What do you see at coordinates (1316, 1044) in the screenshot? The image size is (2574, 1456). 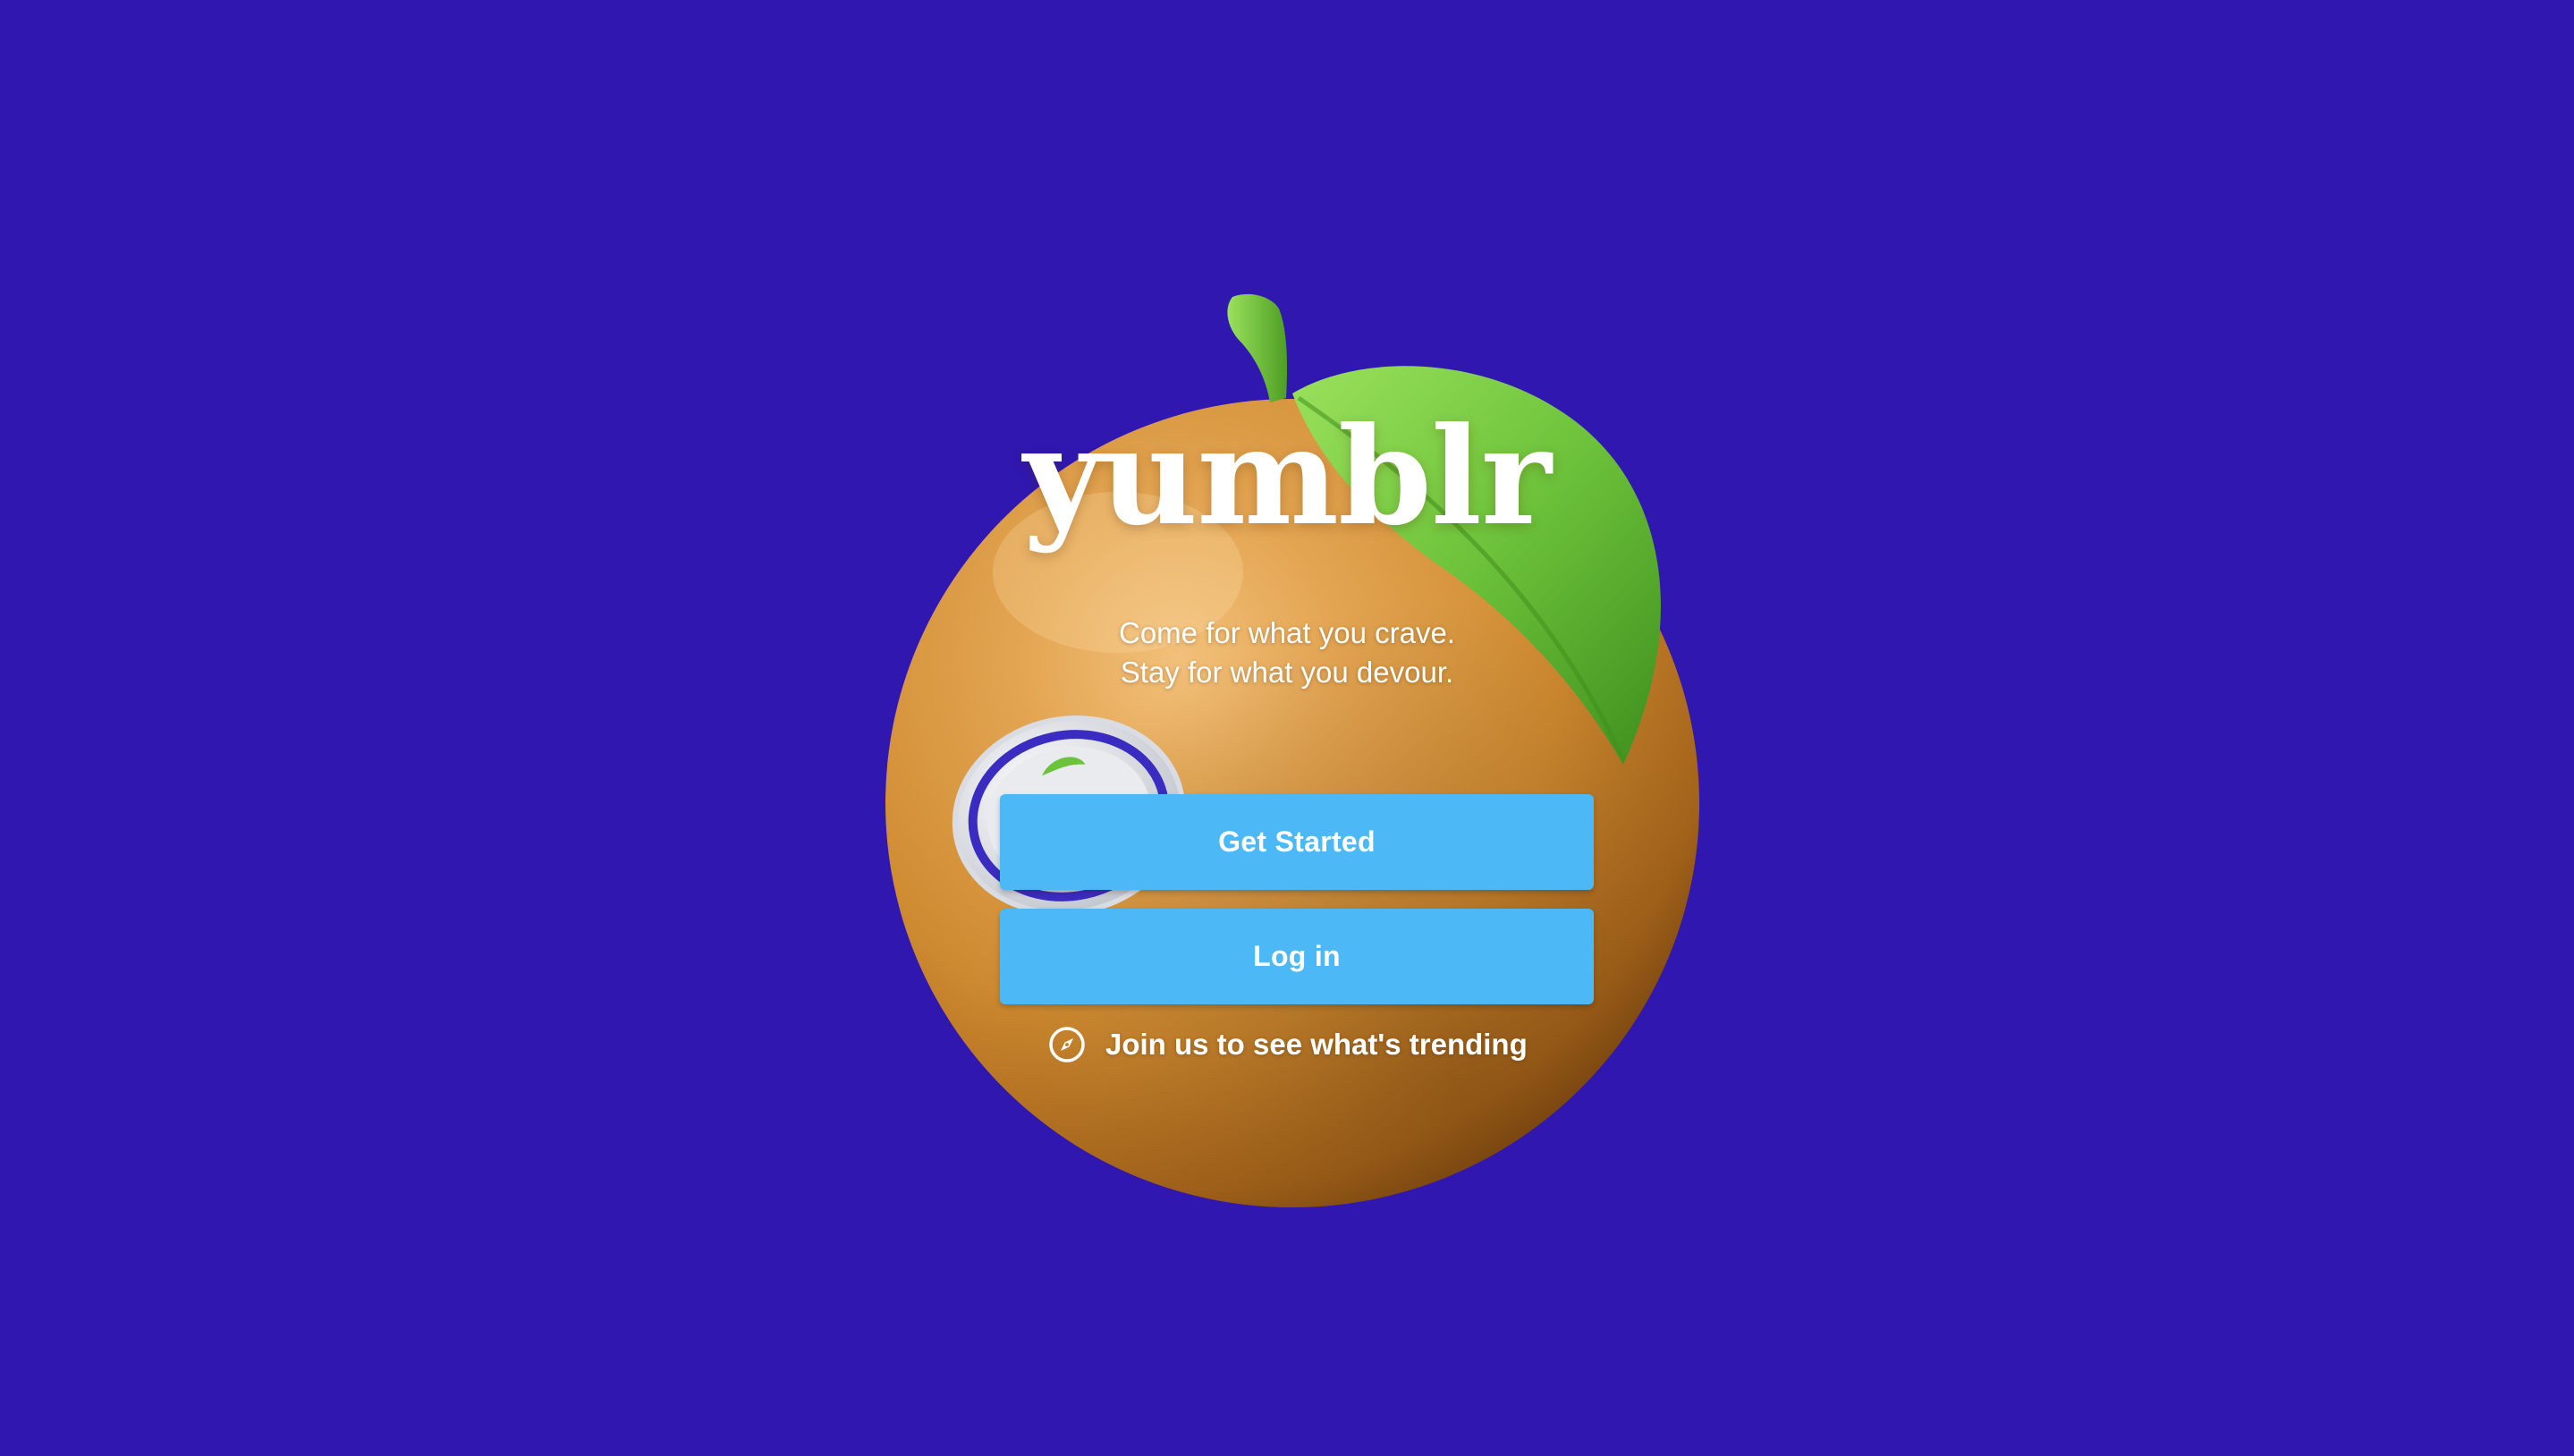 I see `explore-trending-label: Join us to see what's trending` at bounding box center [1316, 1044].